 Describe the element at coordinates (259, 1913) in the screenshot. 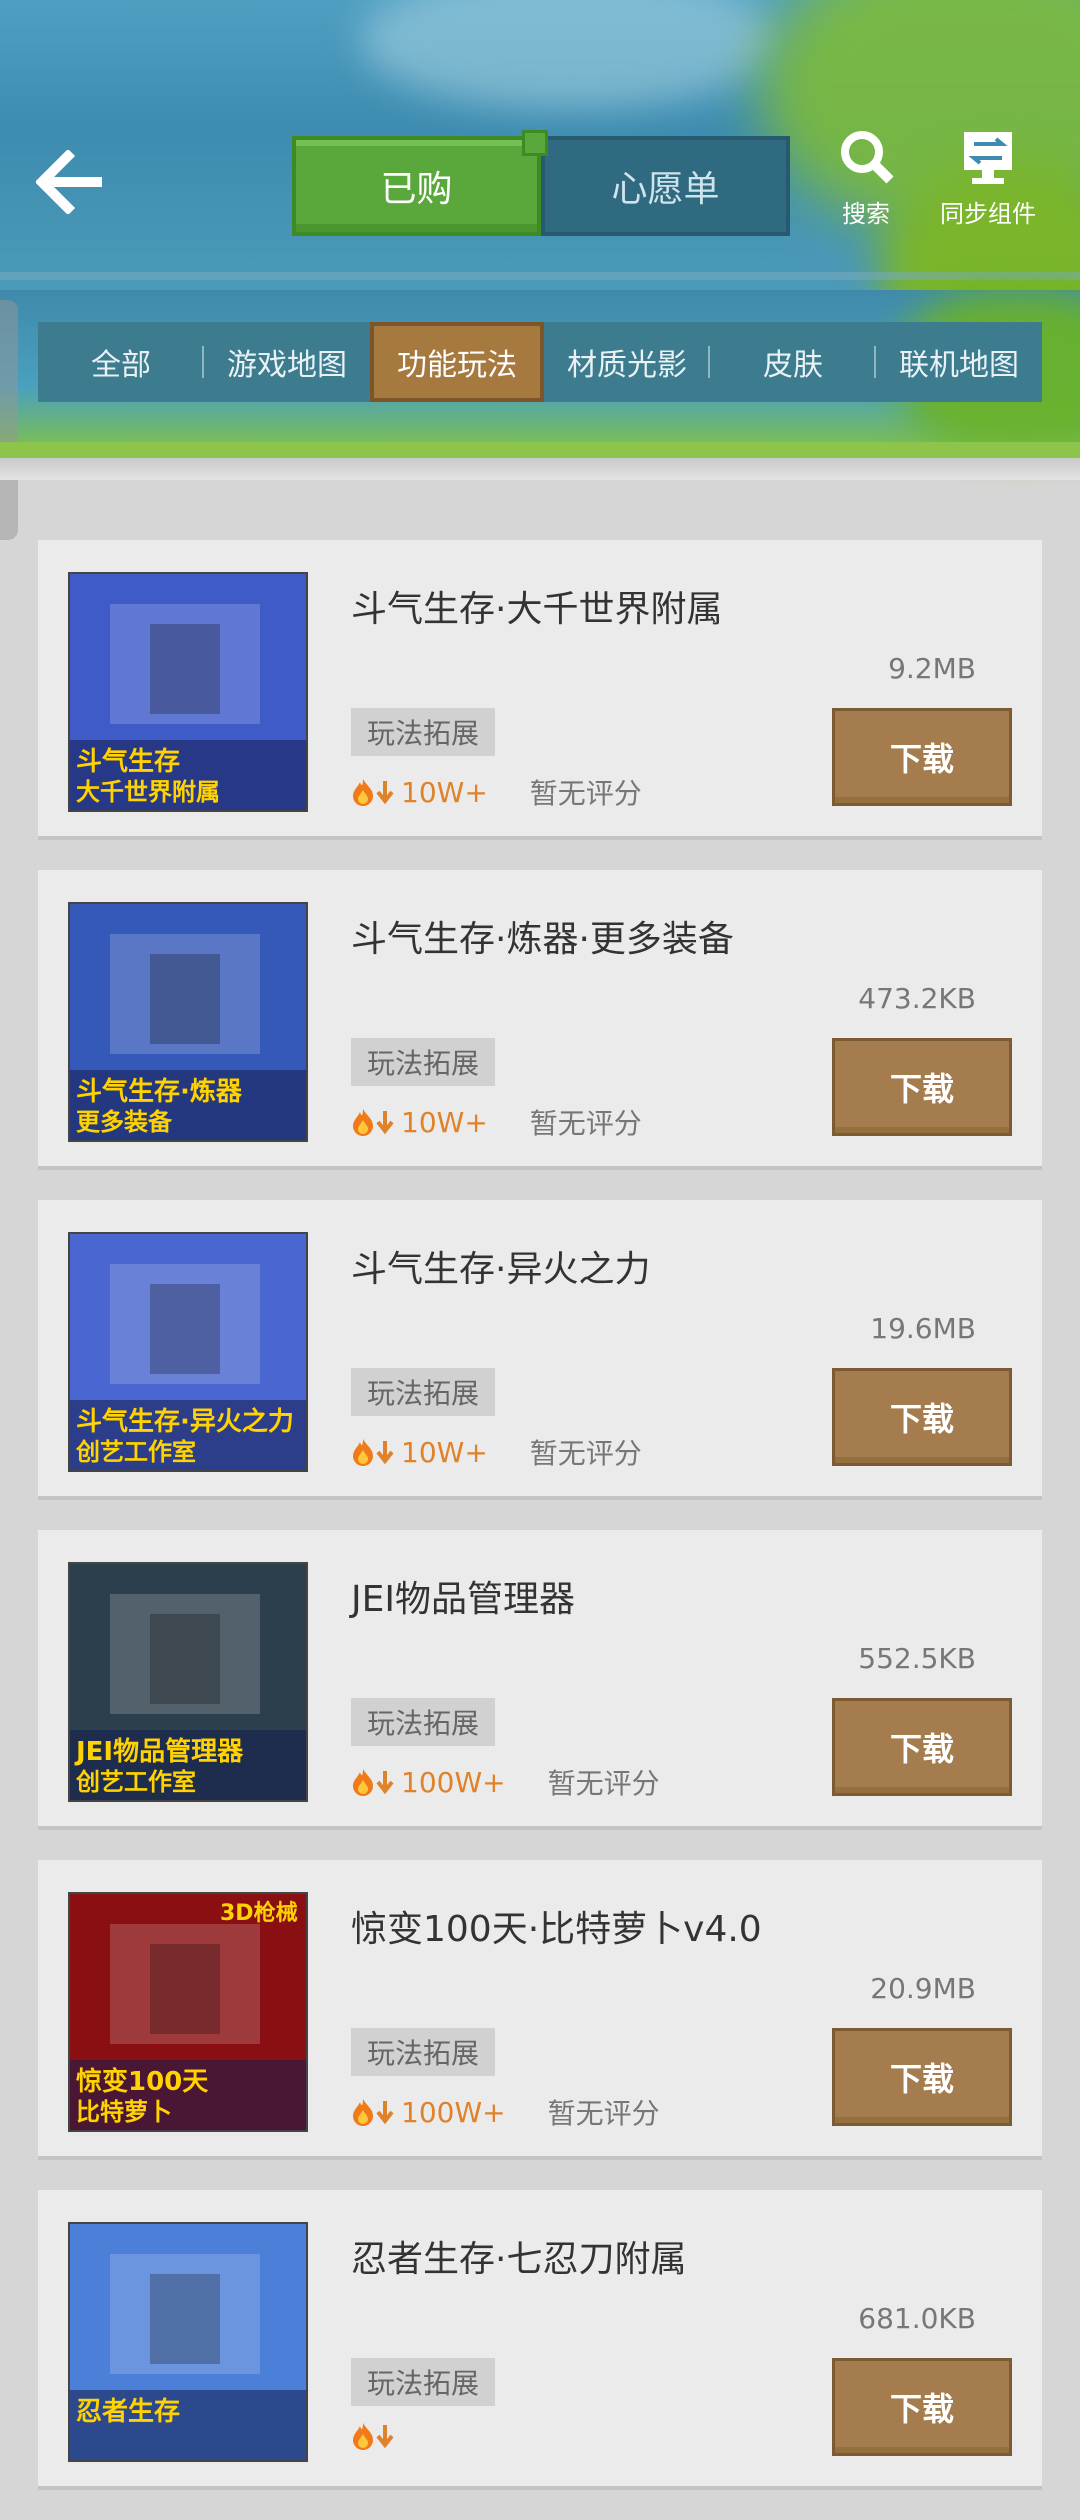

I see `thumbnail-corner-label: 3D枪械` at that location.